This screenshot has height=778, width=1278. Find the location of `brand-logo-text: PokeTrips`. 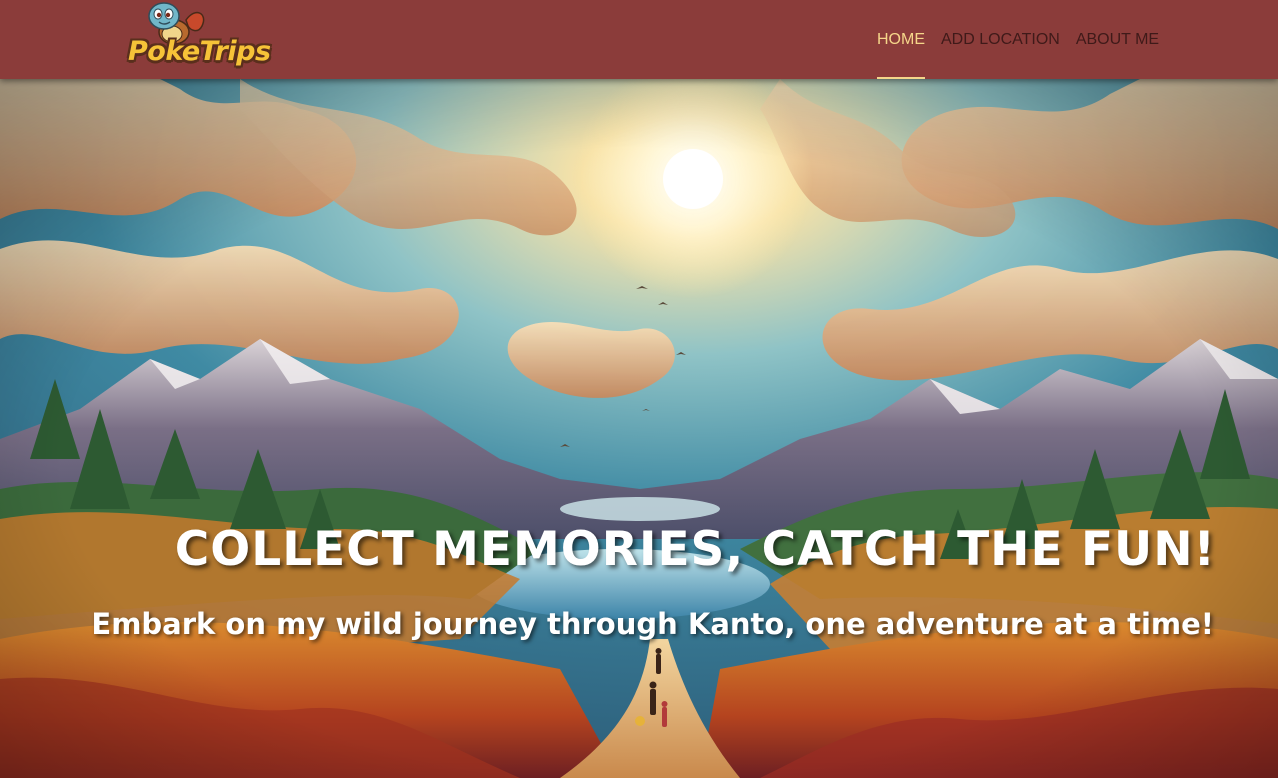

brand-logo-text: PokeTrips is located at coordinates (199, 51).